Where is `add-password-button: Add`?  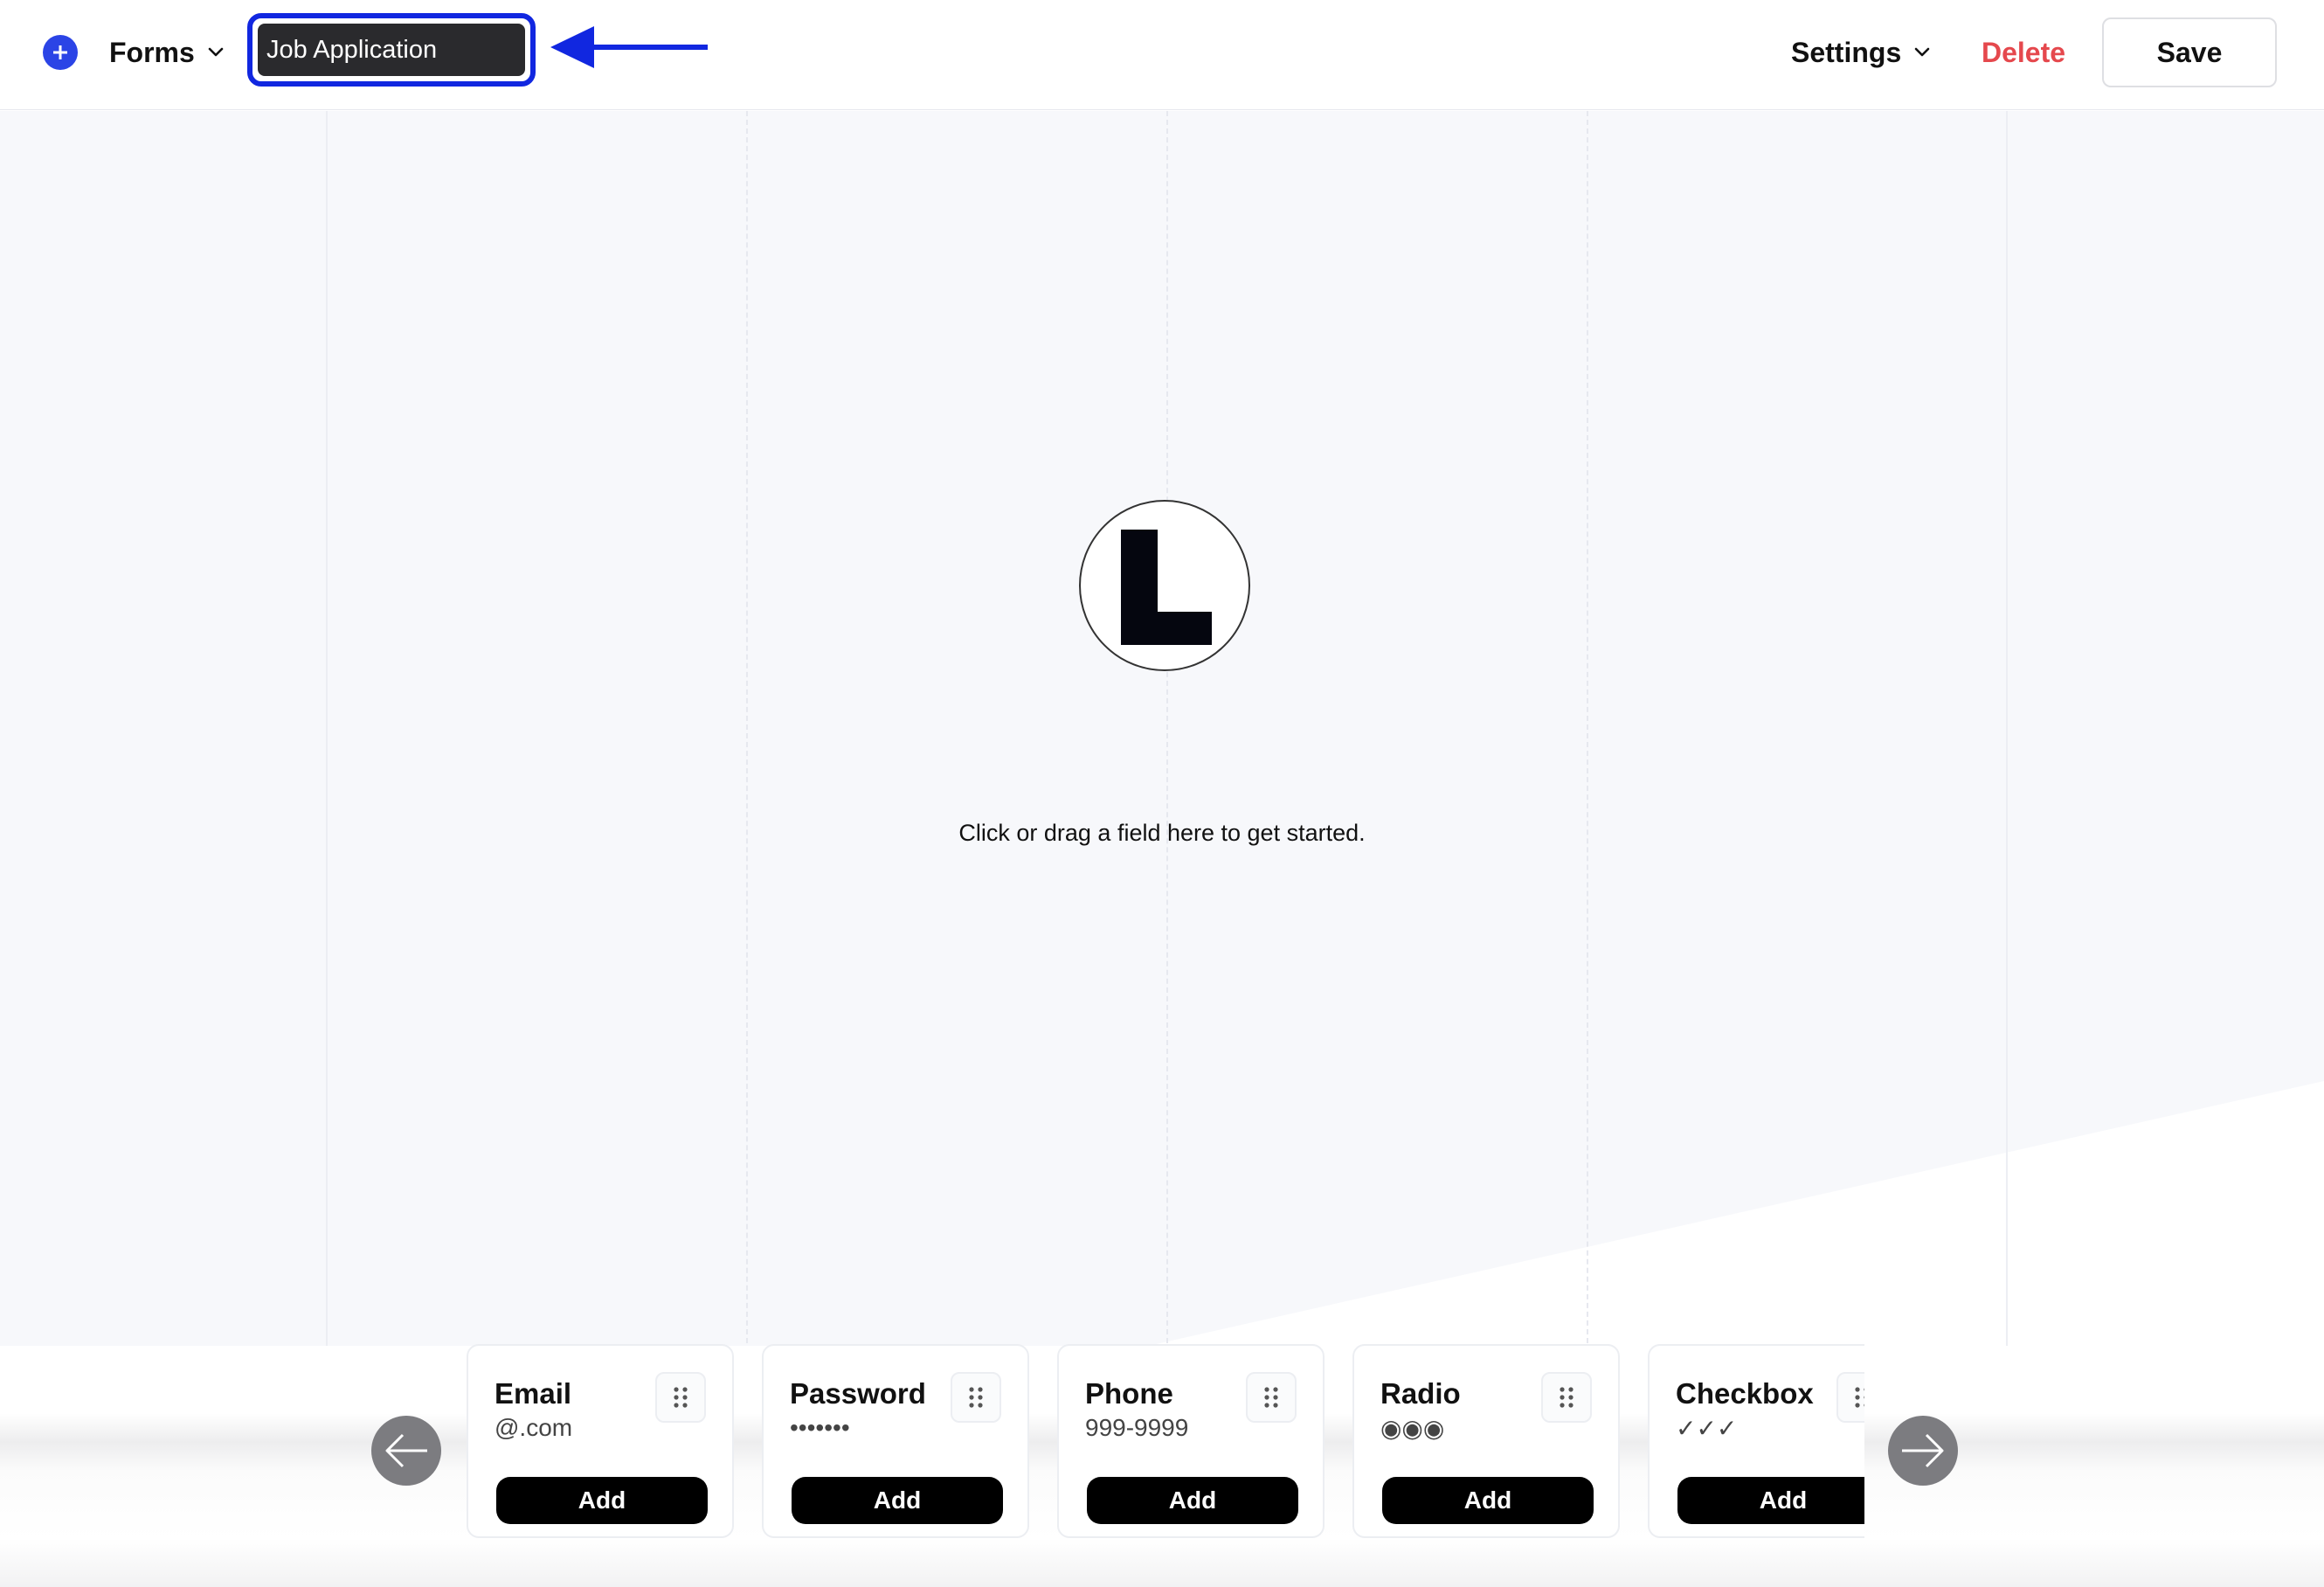
add-password-button: Add is located at coordinates (898, 1500).